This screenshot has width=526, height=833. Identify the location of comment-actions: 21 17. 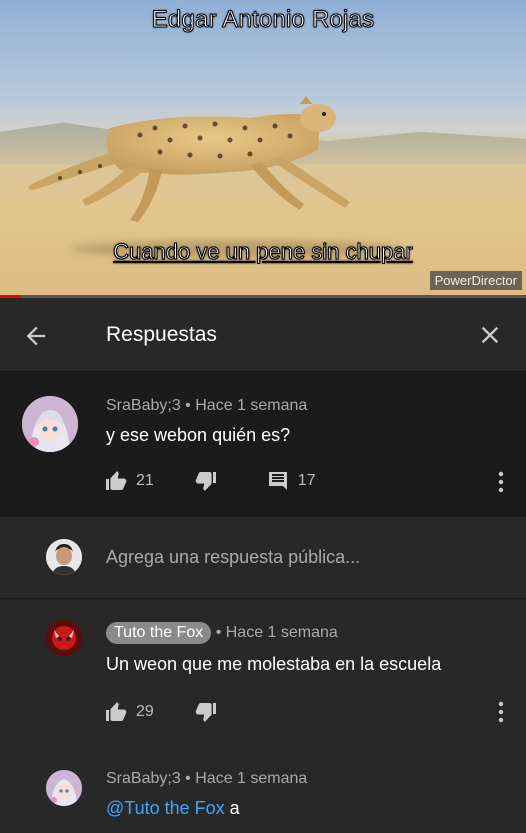
(210, 481).